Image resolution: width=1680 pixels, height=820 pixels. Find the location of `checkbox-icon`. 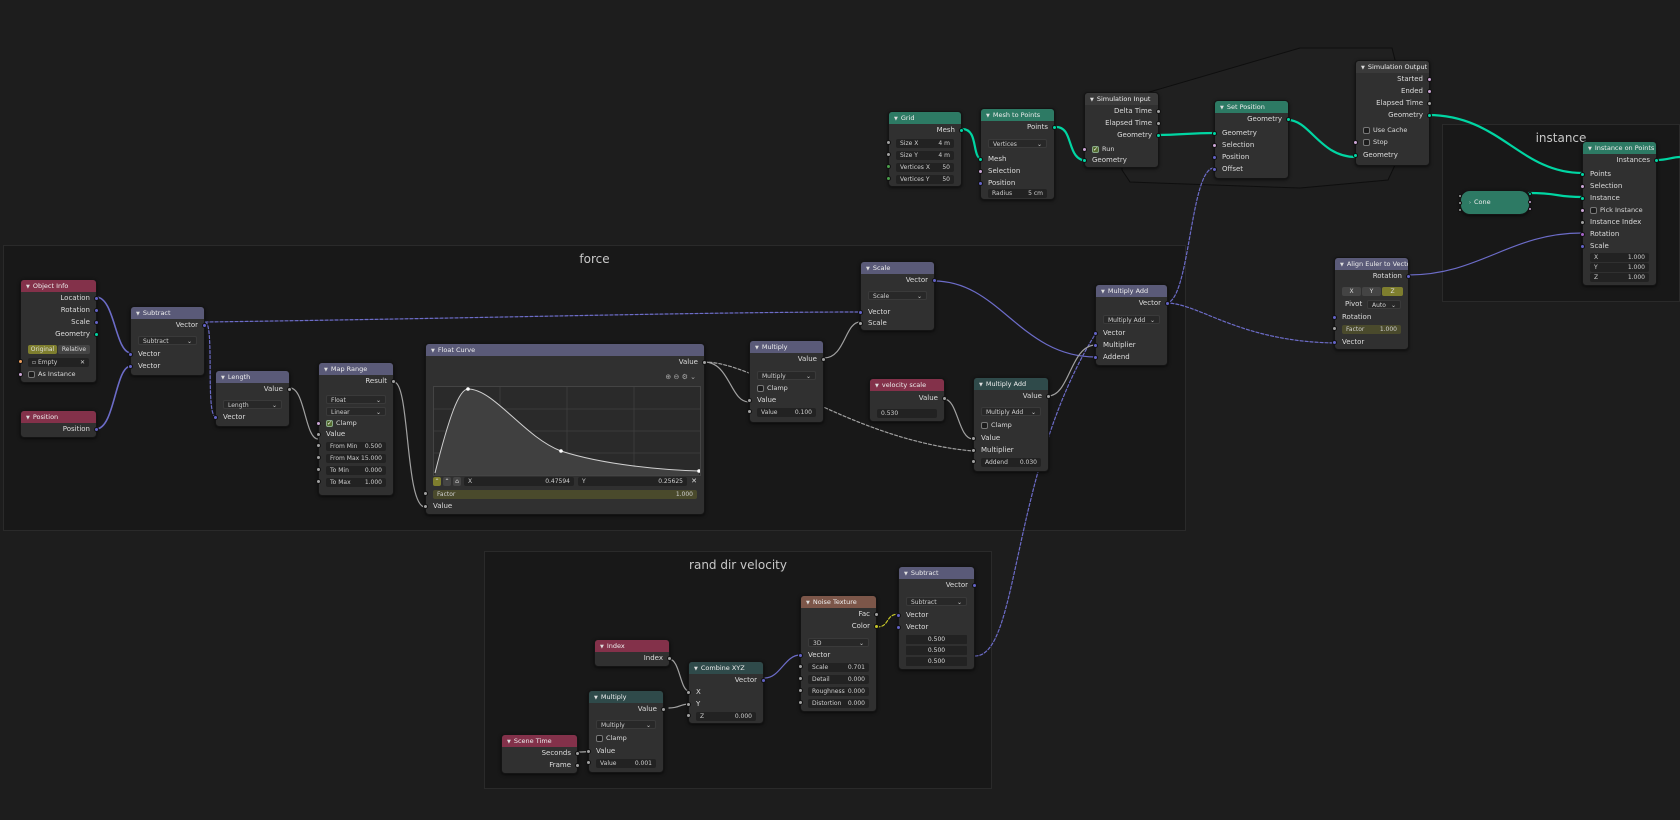

checkbox-icon is located at coordinates (1366, 142).